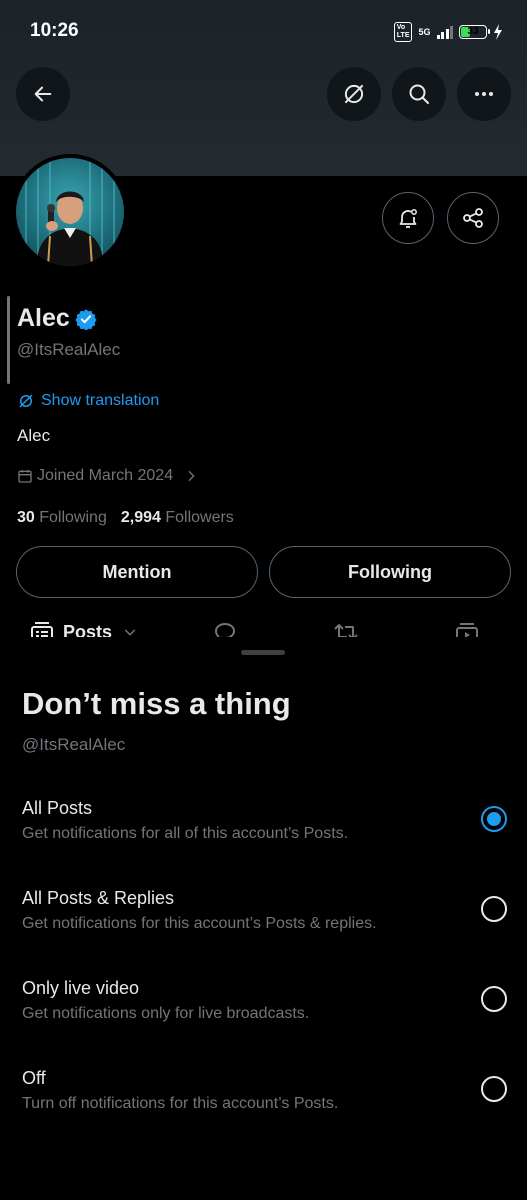  I want to click on more-button, so click(484, 94).